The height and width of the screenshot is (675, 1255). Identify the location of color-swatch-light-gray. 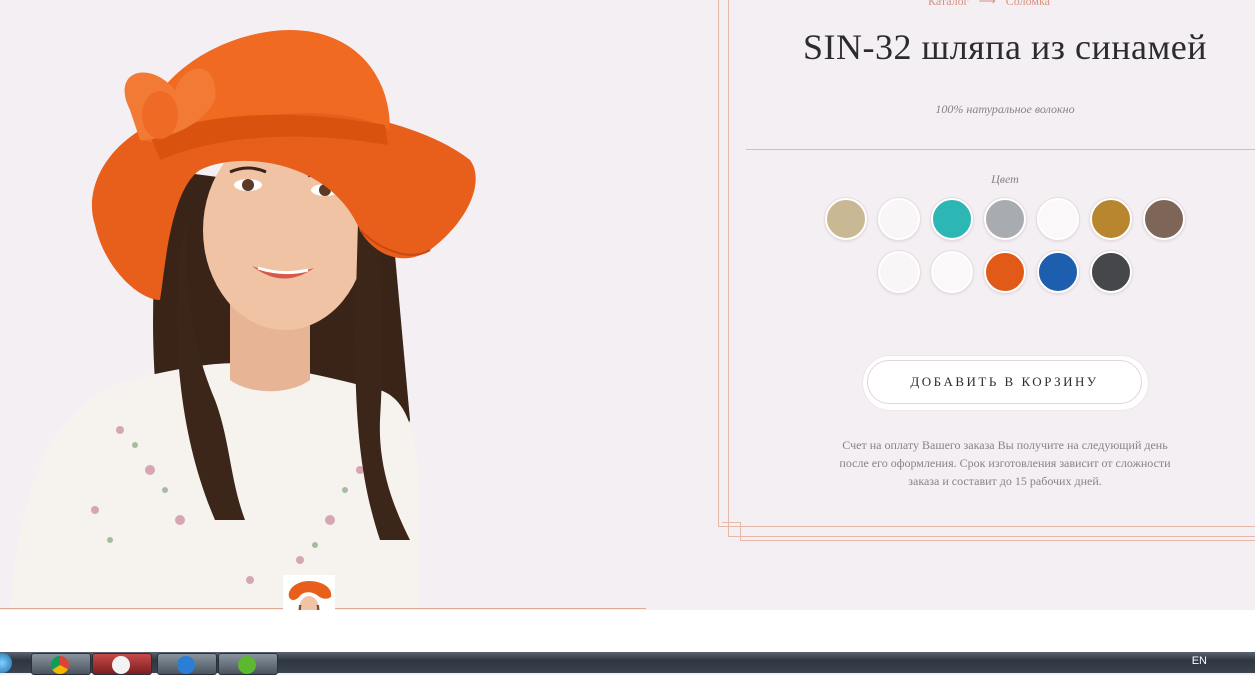
(1005, 219).